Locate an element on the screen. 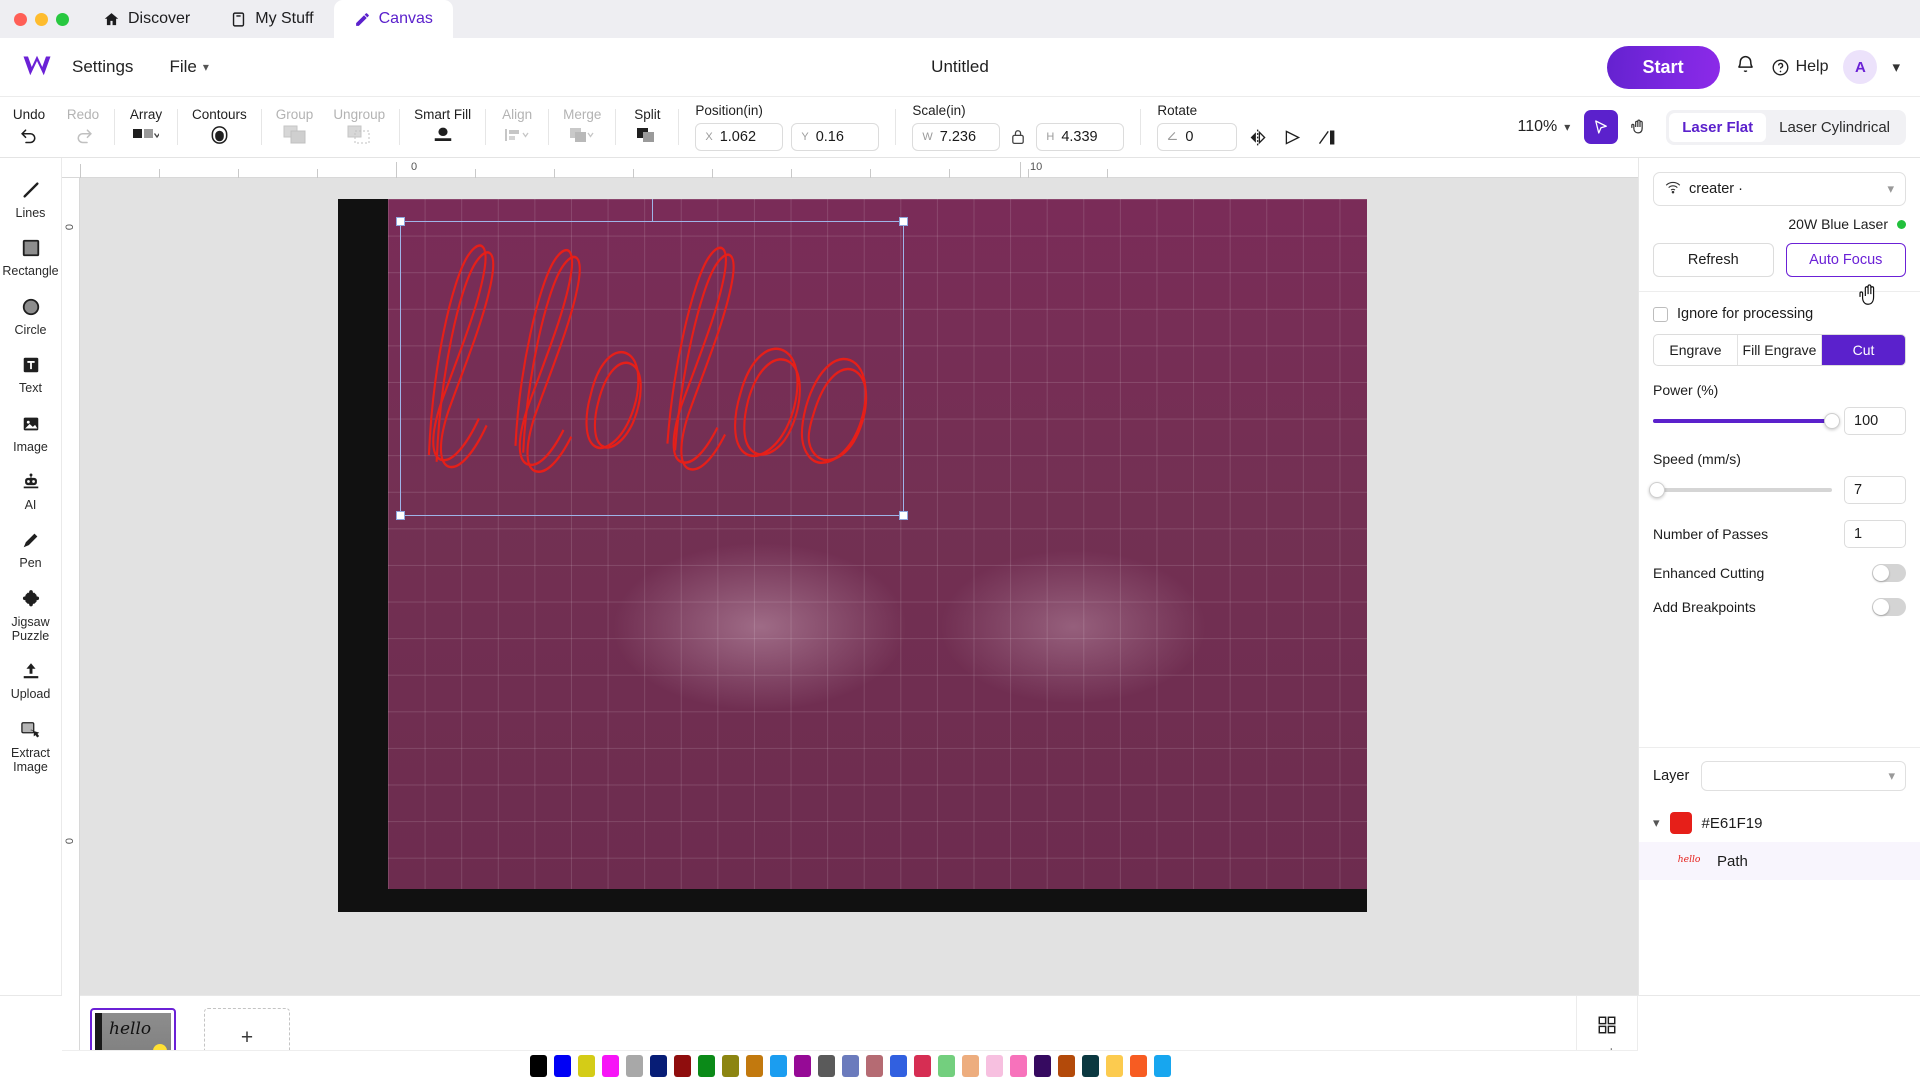 This screenshot has height=1080, width=1920. tab-discover: Discover is located at coordinates (146, 19).